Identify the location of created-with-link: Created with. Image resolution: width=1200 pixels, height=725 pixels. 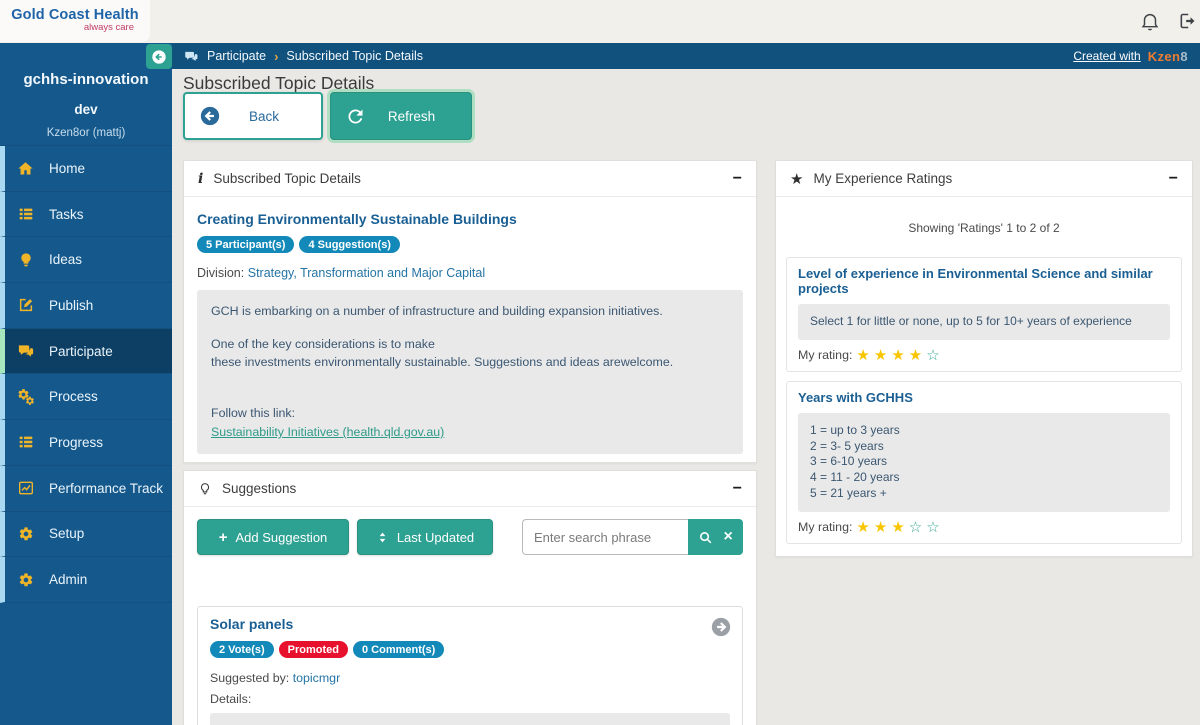
(1106, 56).